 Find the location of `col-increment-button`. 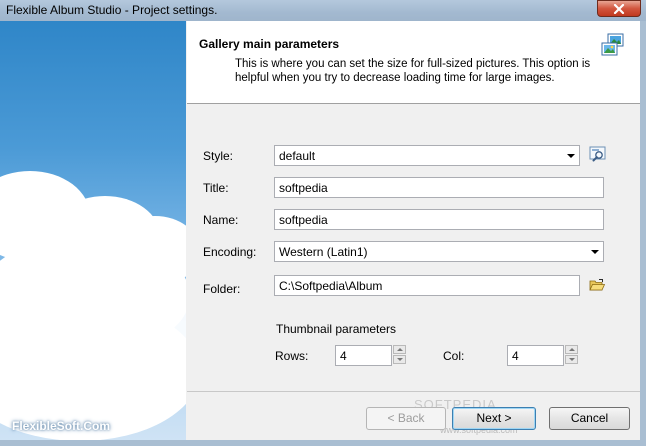

col-increment-button is located at coordinates (571, 349).